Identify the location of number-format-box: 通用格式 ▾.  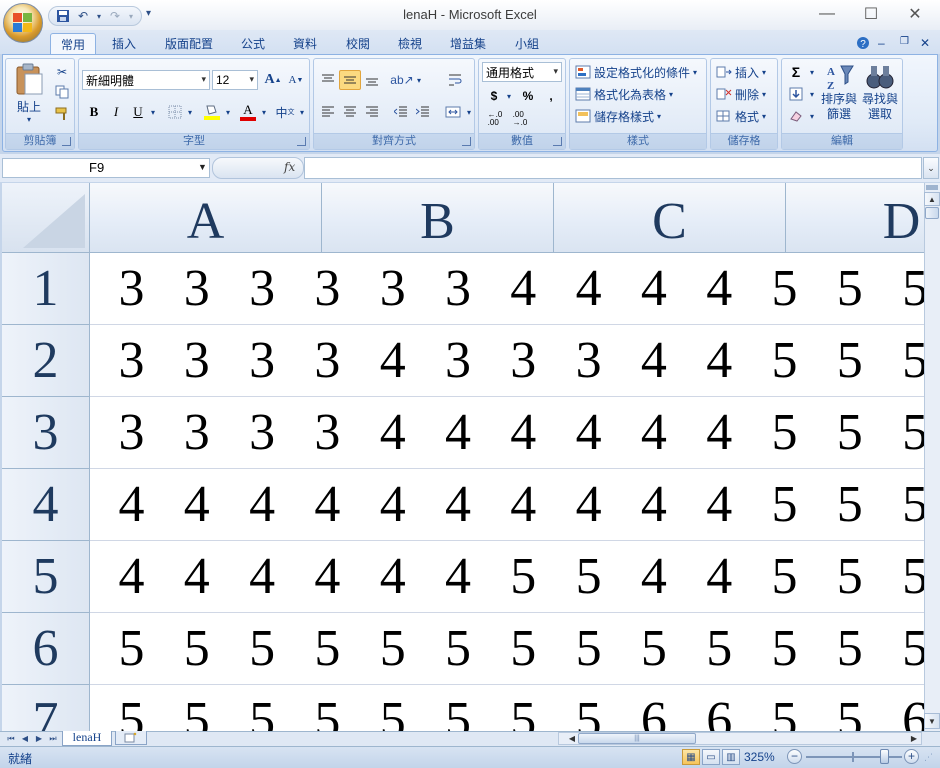
(522, 72).